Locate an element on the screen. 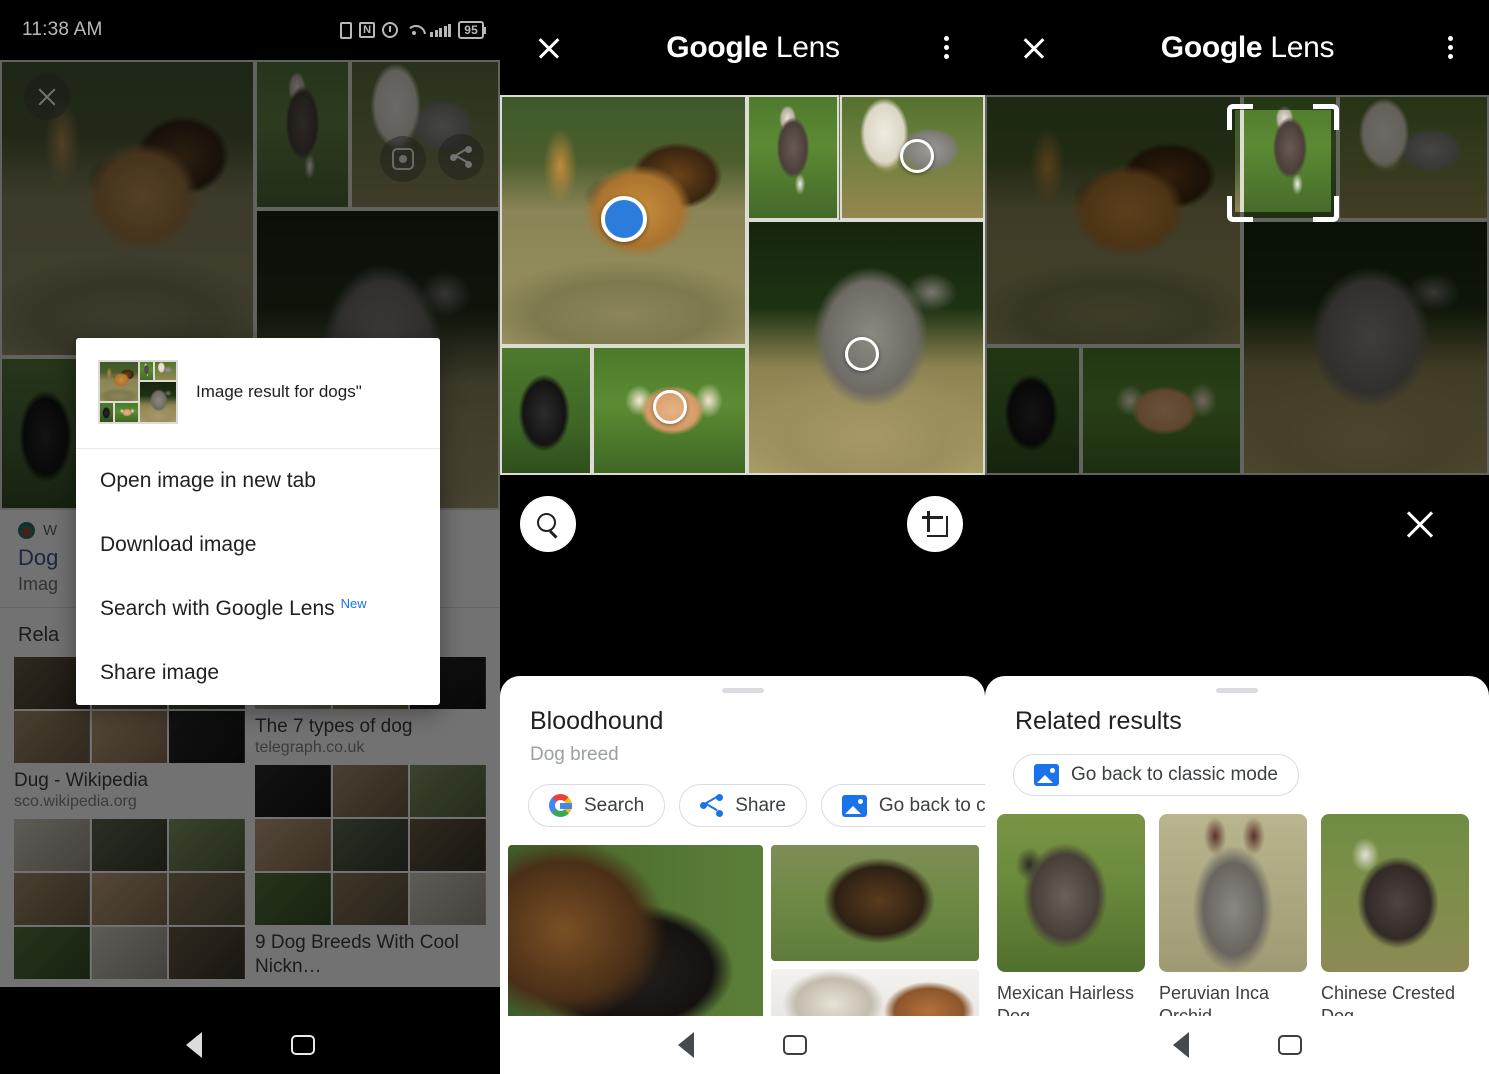 This screenshot has height=1074, width=1489. crop-icon is located at coordinates (935, 524).